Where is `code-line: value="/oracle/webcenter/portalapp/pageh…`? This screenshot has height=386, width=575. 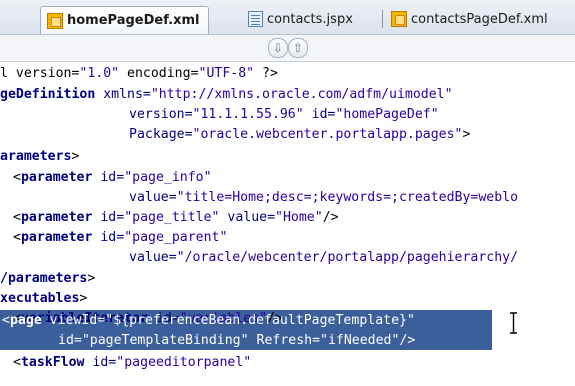 code-line: value="/oracle/webcenter/portalapp/pageh… is located at coordinates (323, 257).